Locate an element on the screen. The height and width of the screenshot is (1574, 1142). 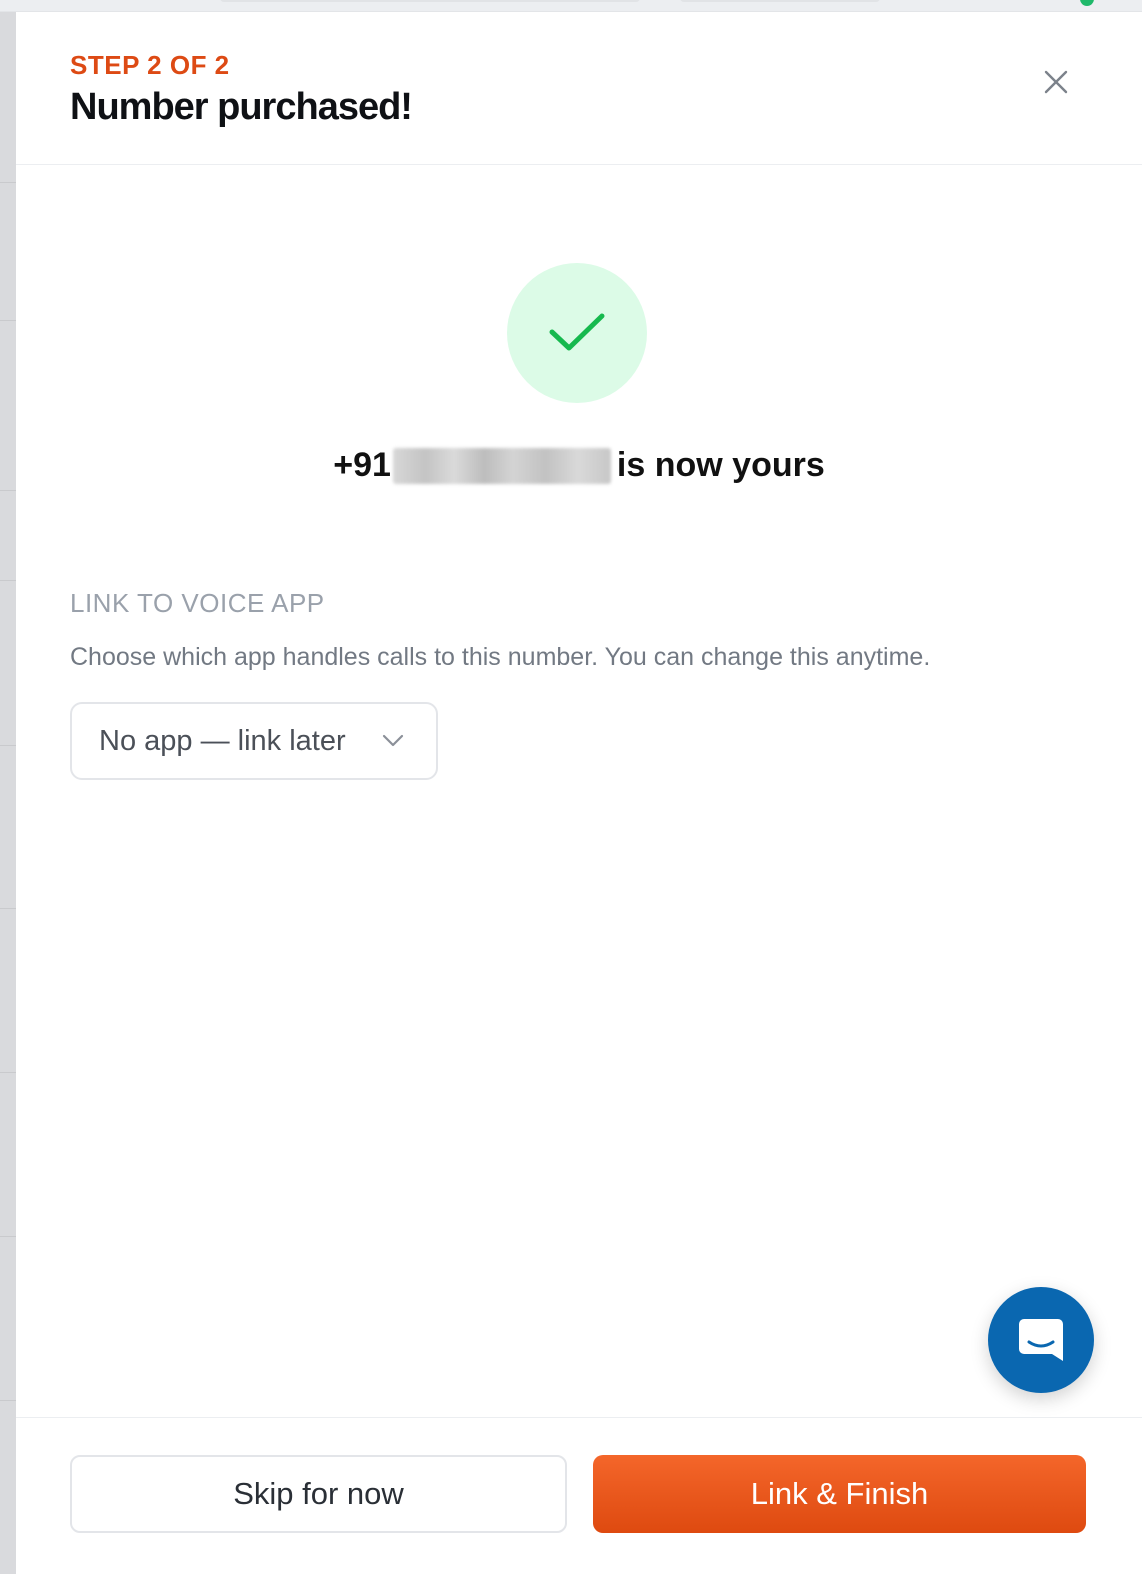
phone-number-redacted is located at coordinates (501, 465).